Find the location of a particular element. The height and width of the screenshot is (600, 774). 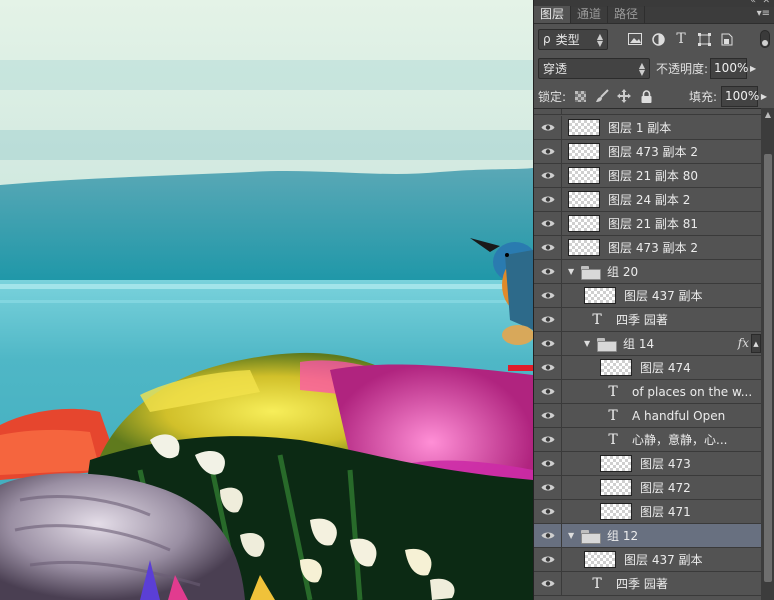

lock-pixels-brush-icon is located at coordinates (602, 96).